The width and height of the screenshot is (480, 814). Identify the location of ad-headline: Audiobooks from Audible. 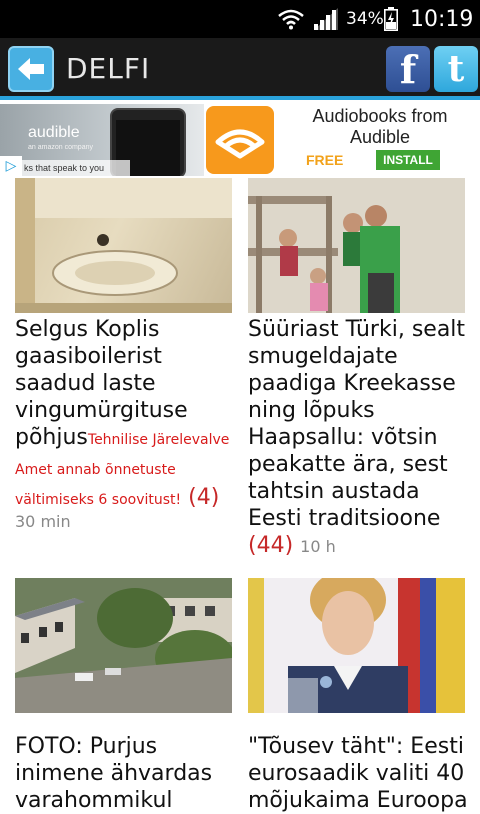
(380, 126).